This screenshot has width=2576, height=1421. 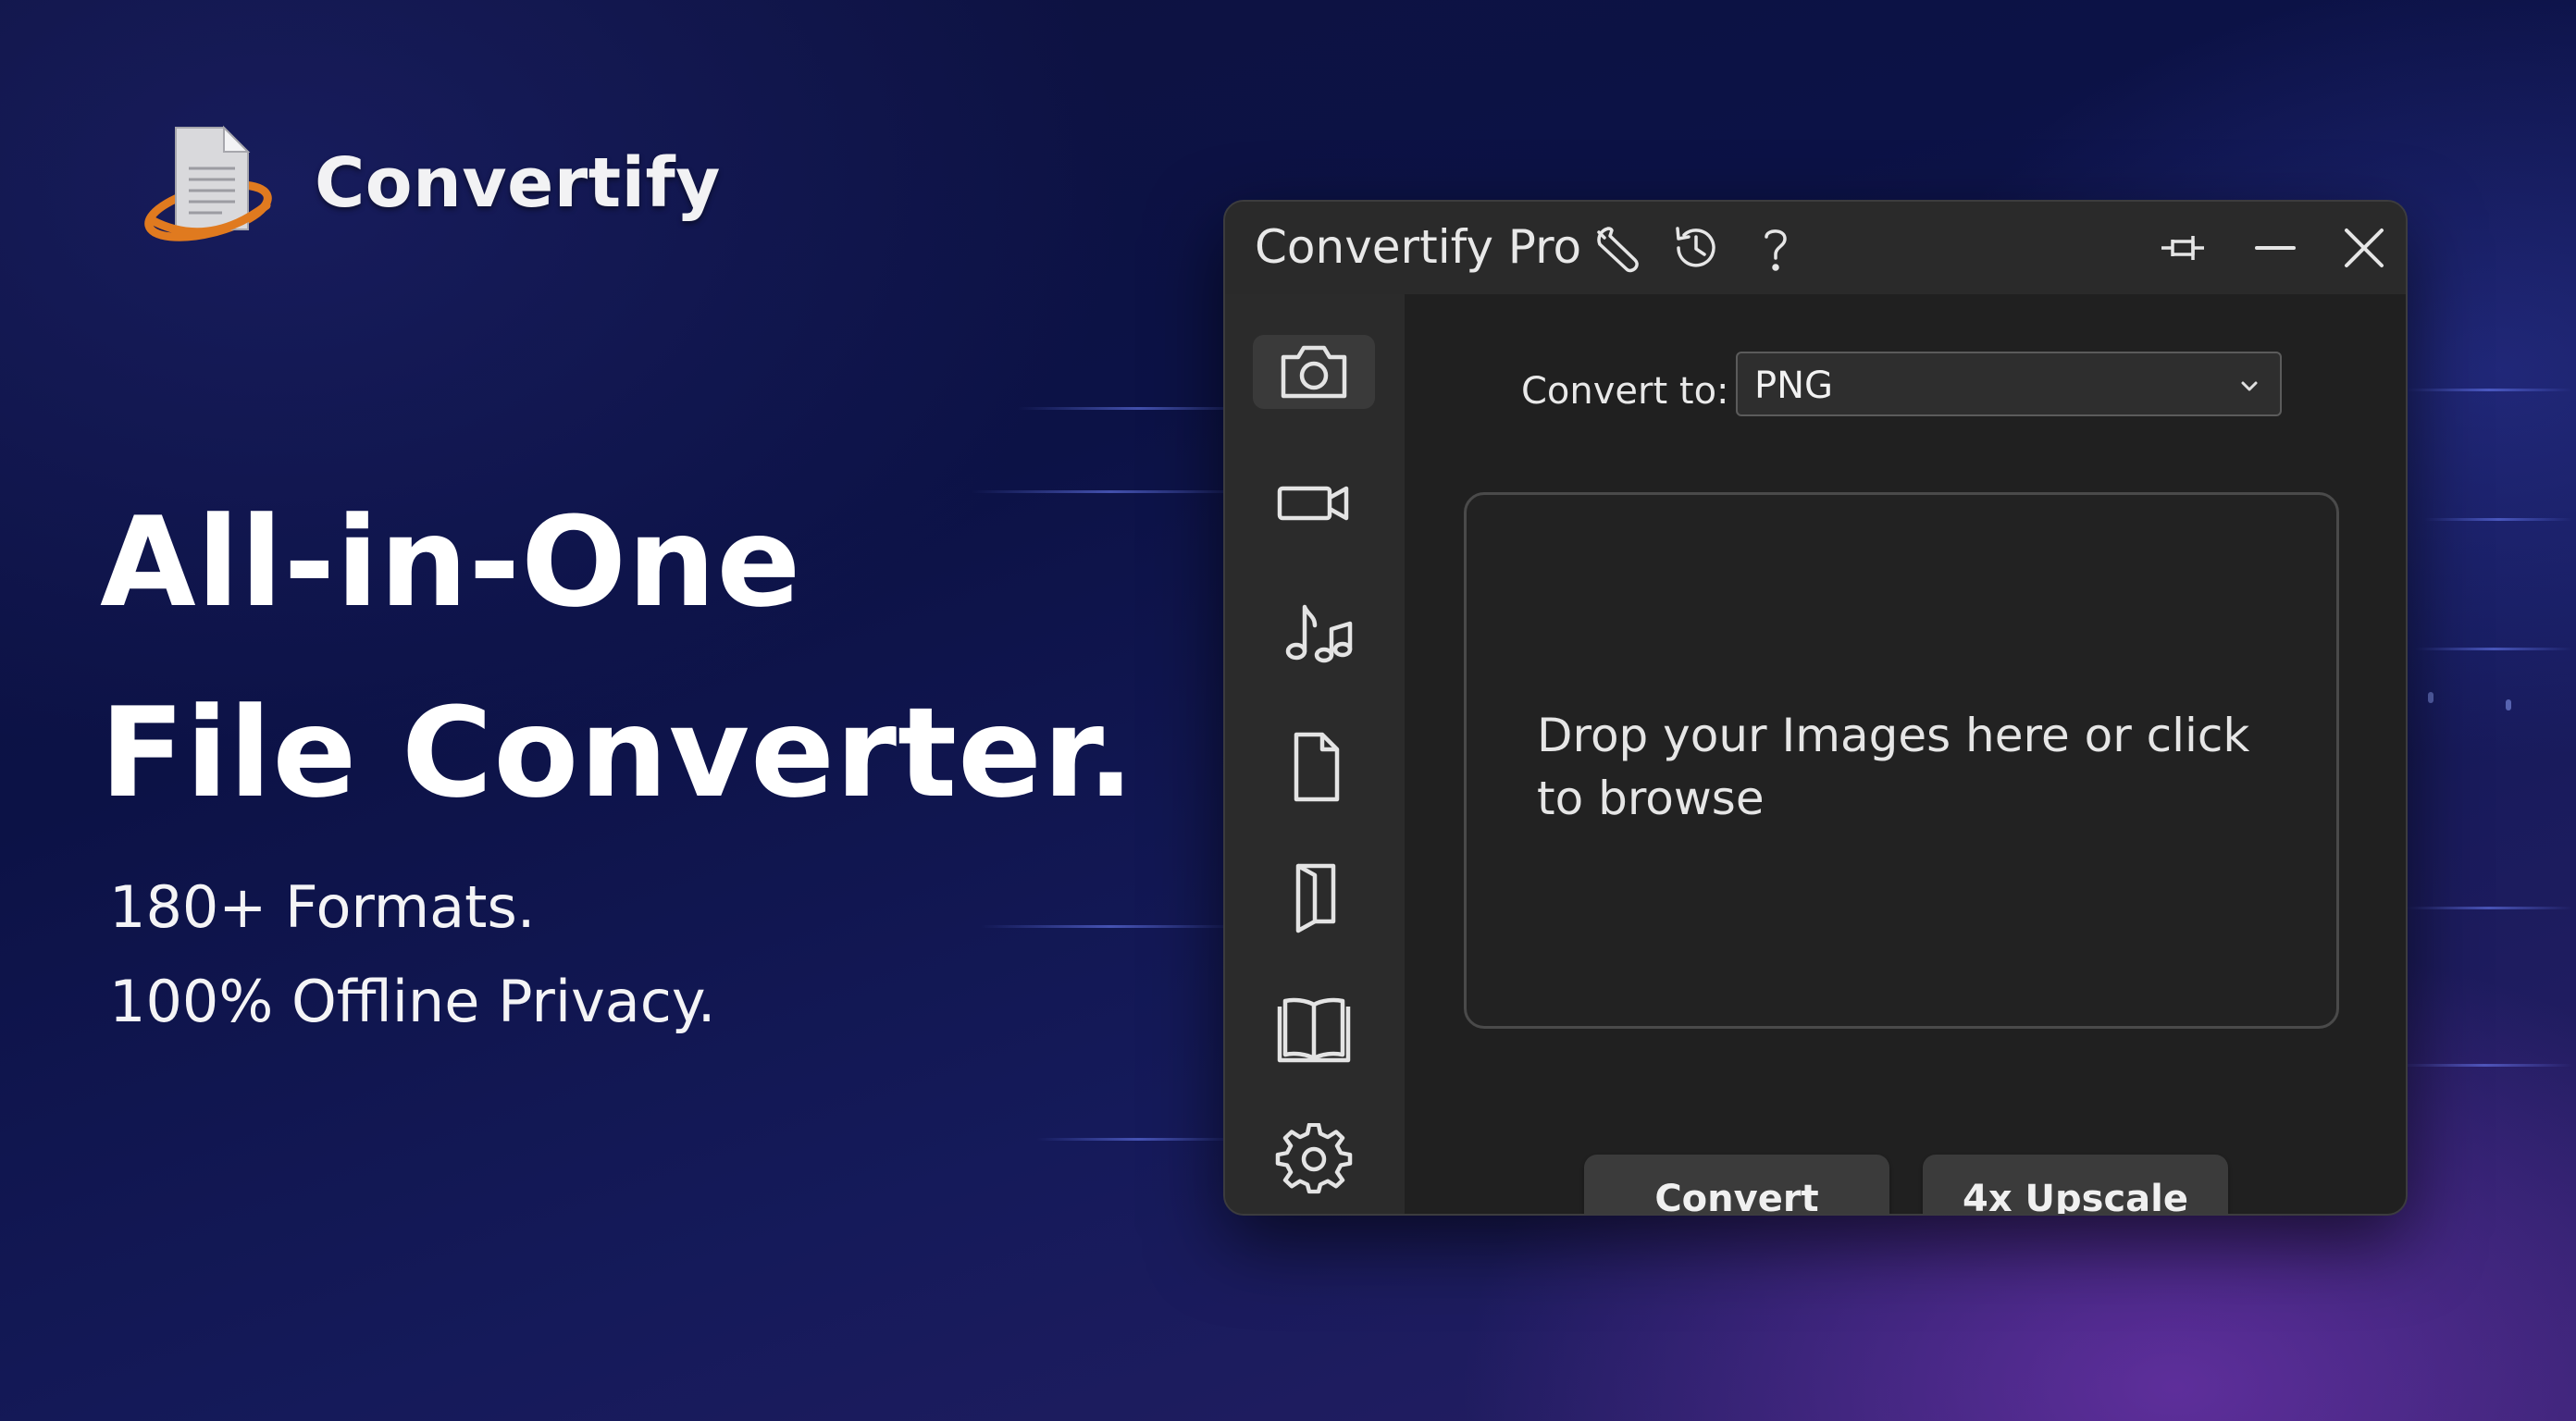 I want to click on sidebar-item-audio, so click(x=1314, y=635).